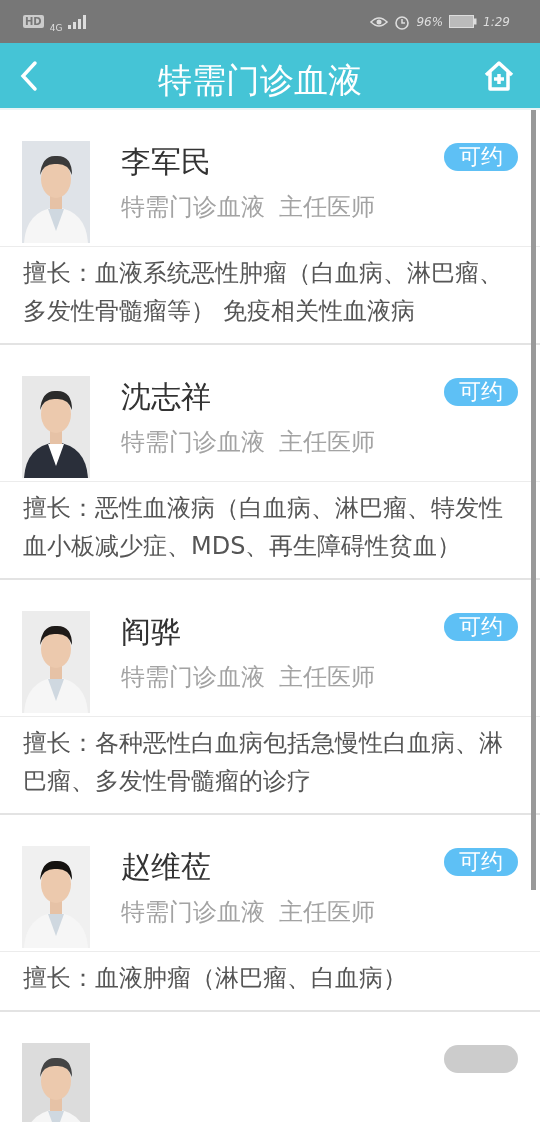  Describe the element at coordinates (379, 21) in the screenshot. I see `eye-icon` at that location.